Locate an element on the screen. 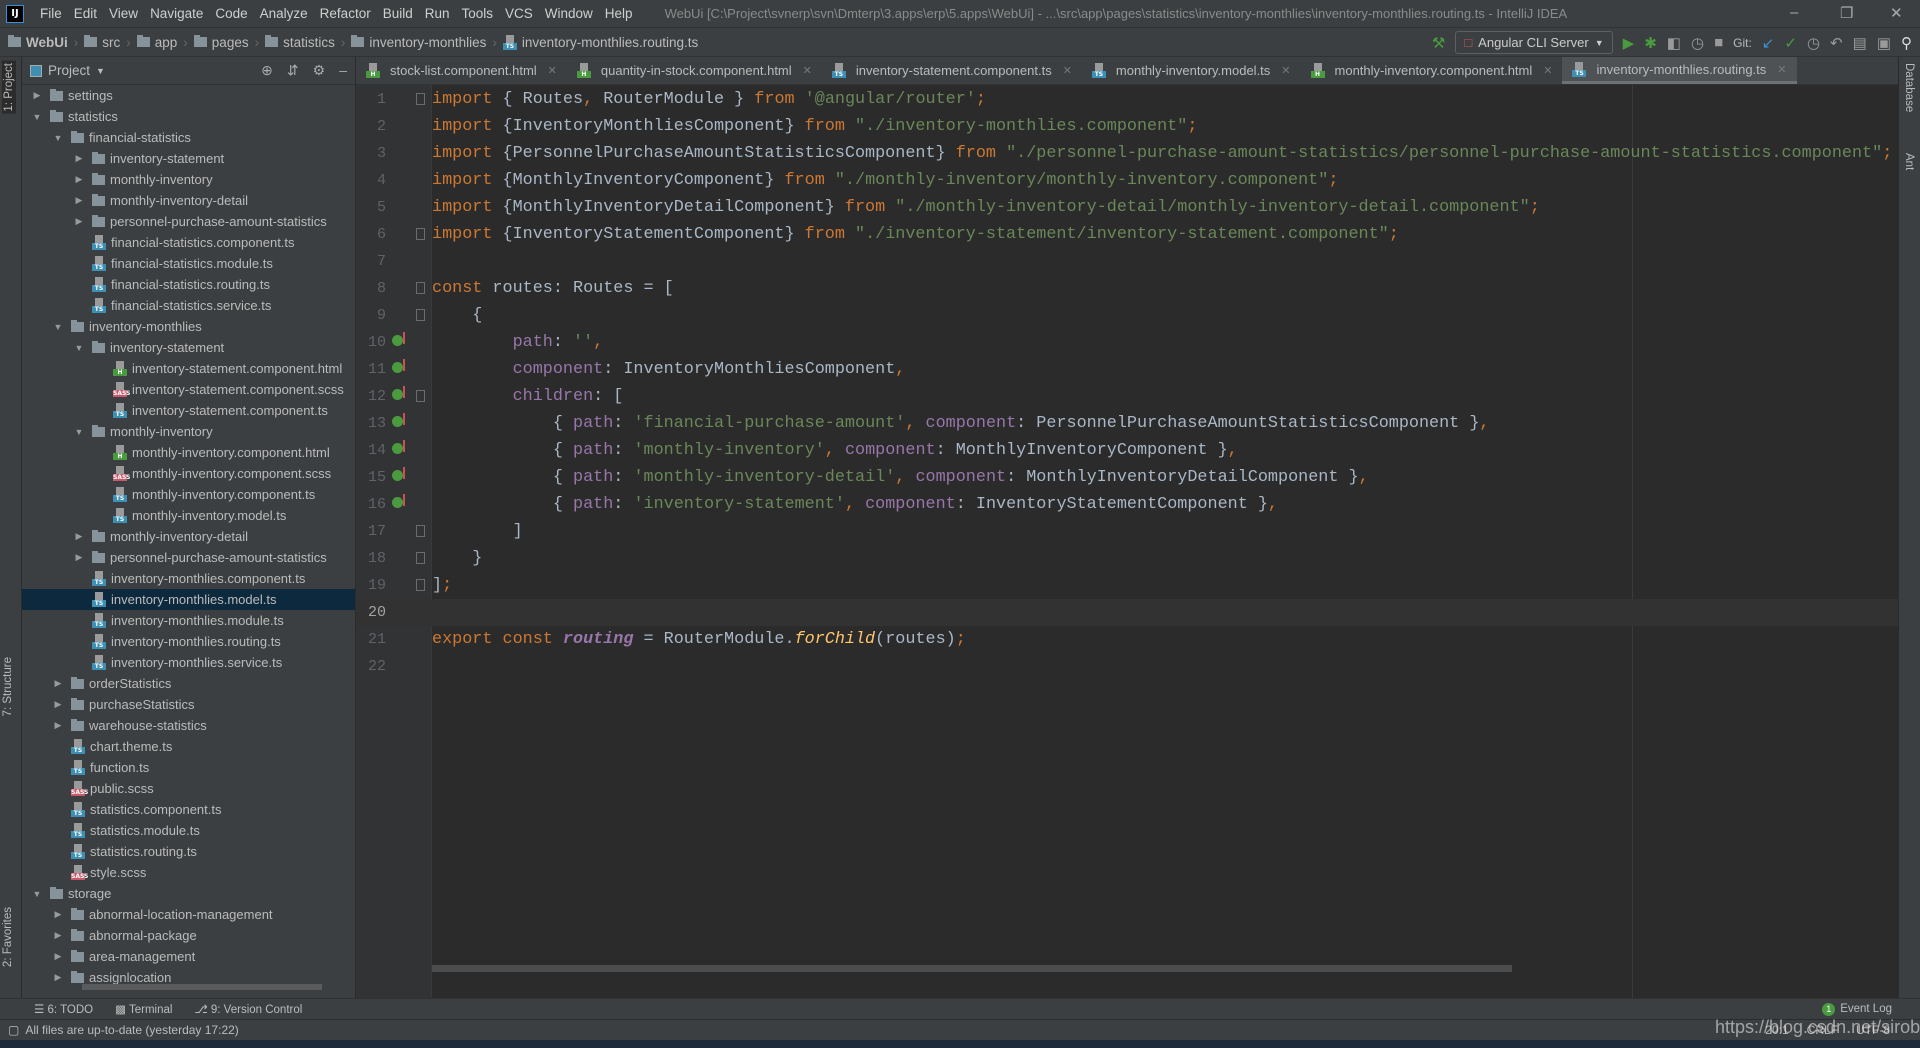  git-revert-icon: ↶ is located at coordinates (1836, 43).